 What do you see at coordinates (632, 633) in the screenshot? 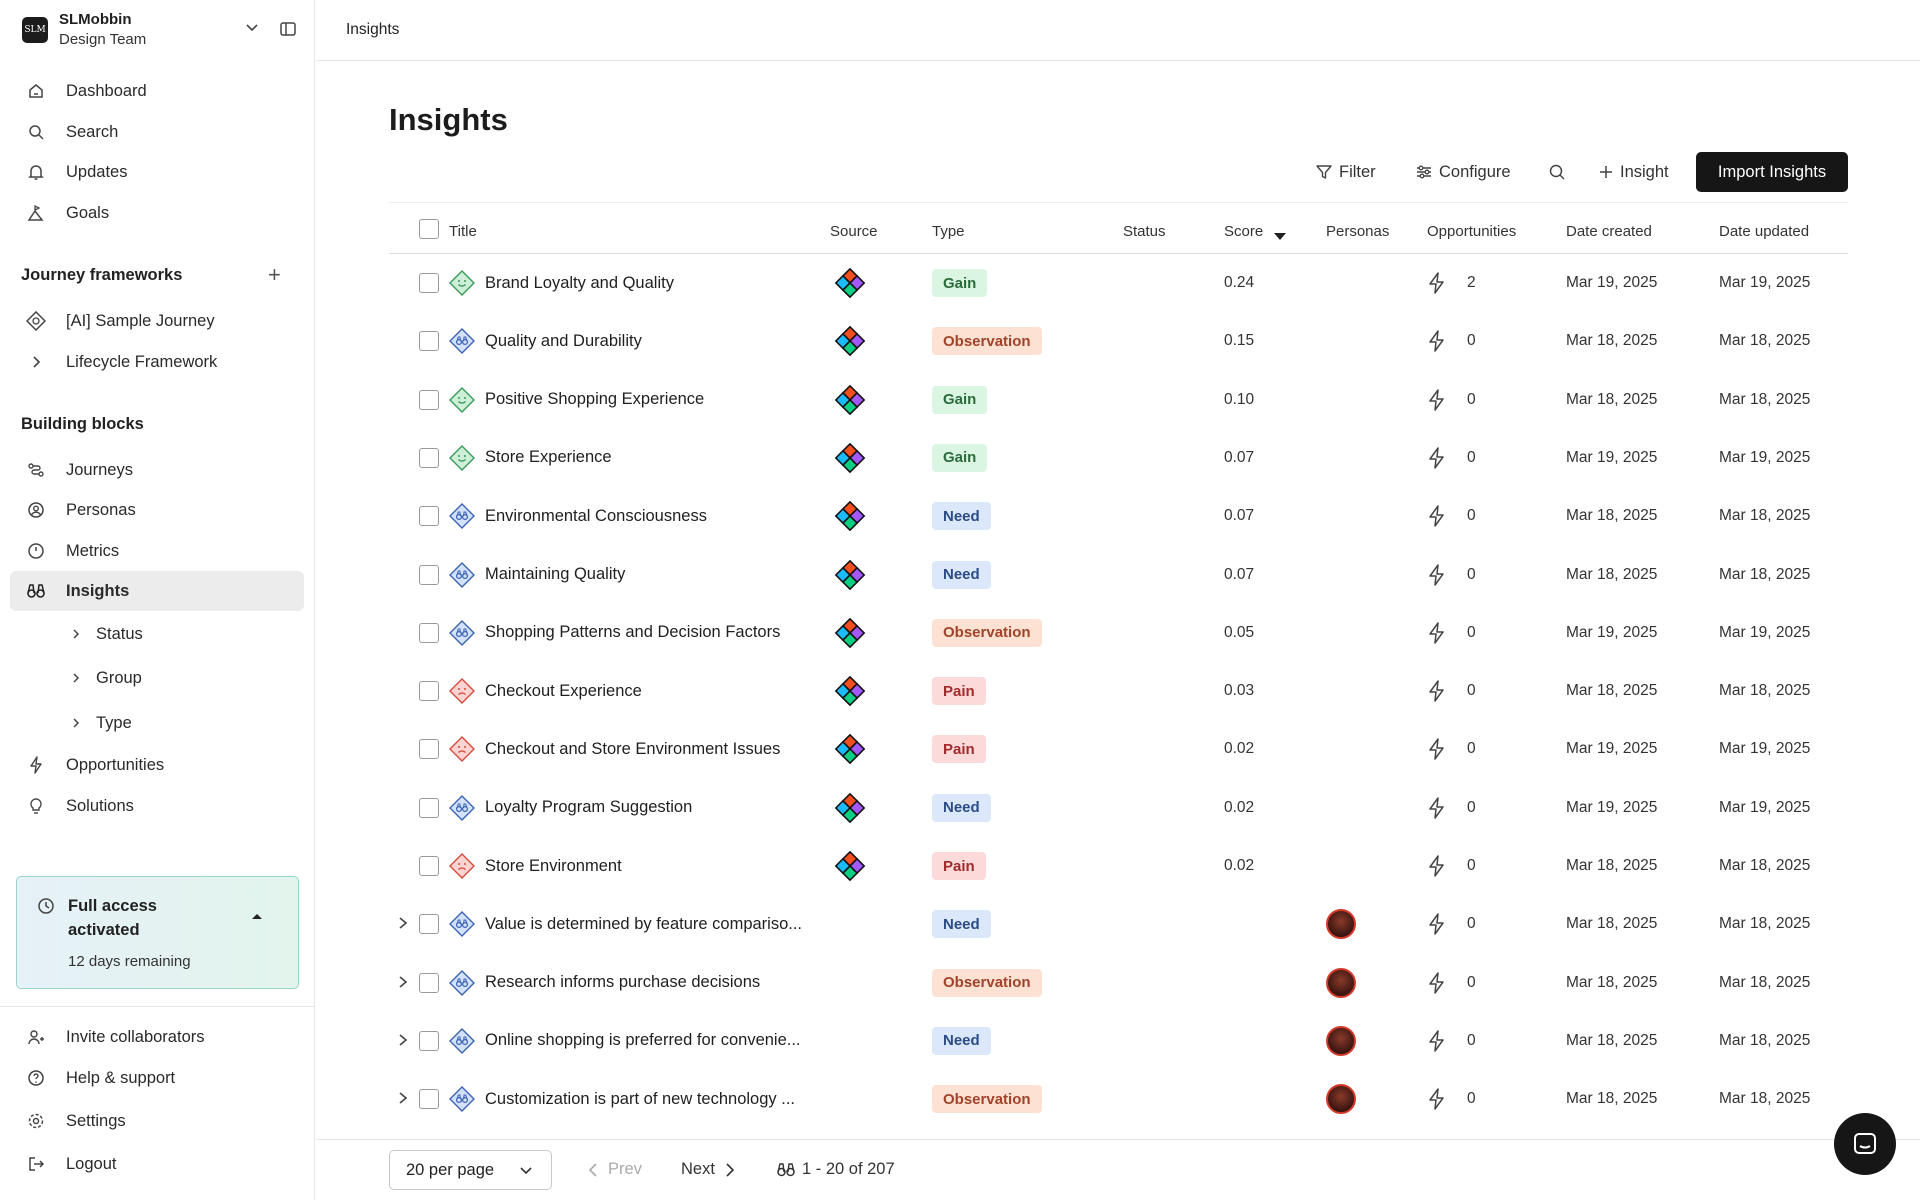
I see `row-title: Shopping Patterns and Decision Factors` at bounding box center [632, 633].